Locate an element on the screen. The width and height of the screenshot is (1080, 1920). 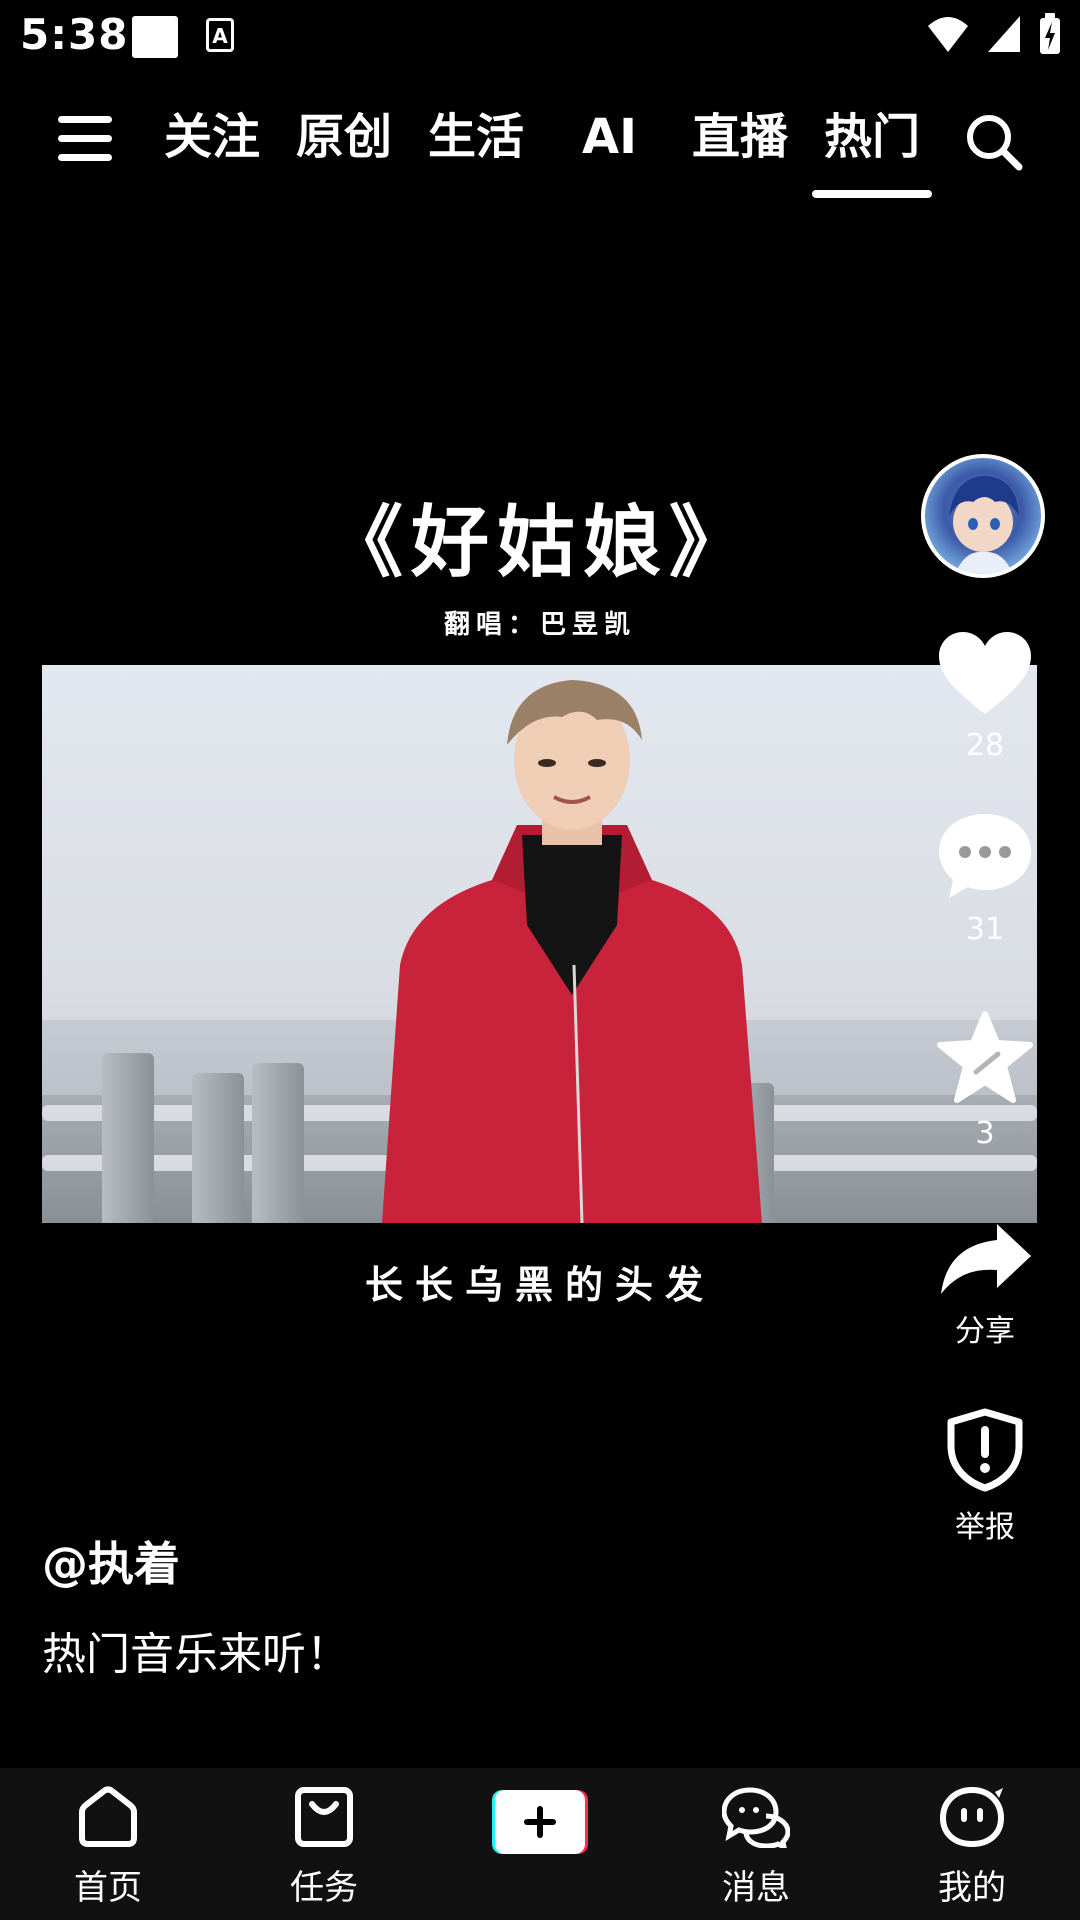
nav-home: 首页 is located at coordinates (108, 1847).